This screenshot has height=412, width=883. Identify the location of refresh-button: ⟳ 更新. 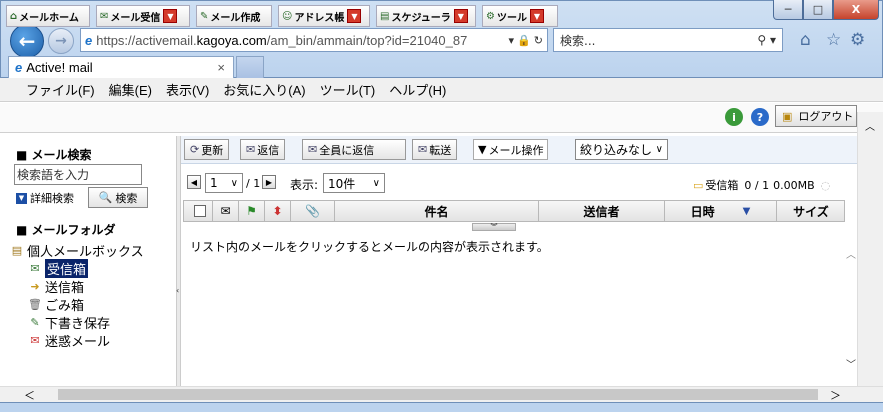
(207, 149).